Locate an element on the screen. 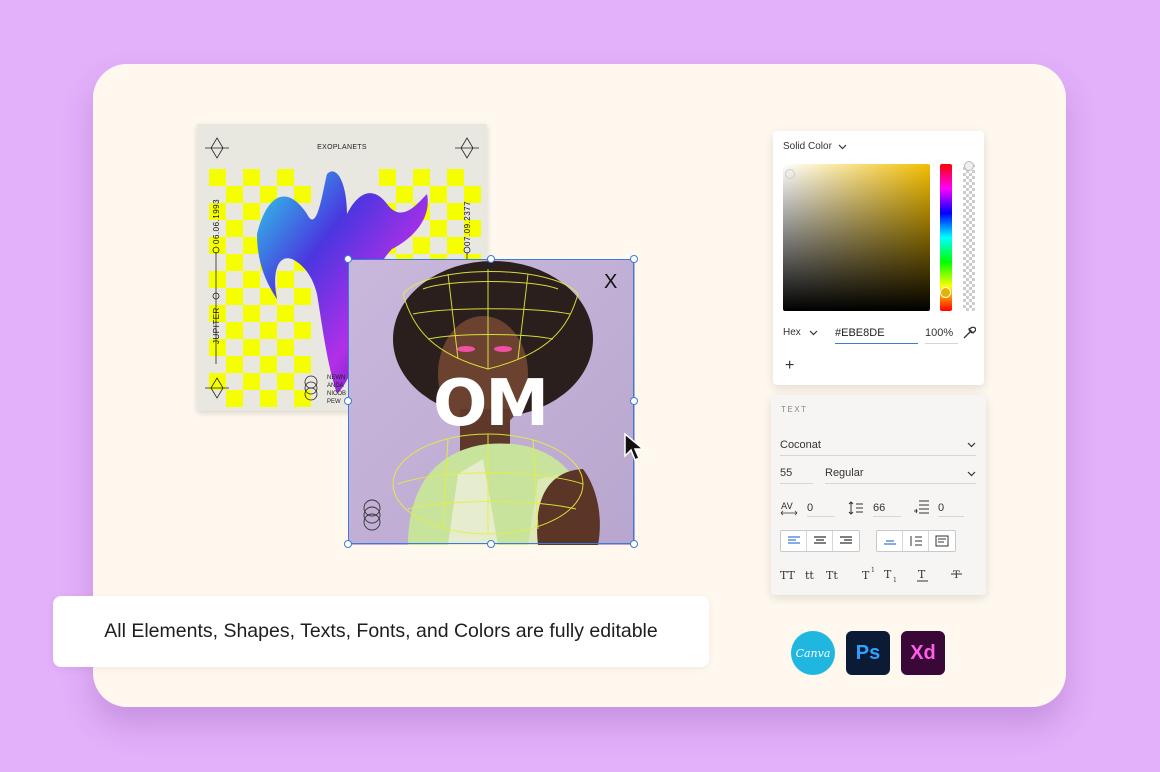  color-field-handle is located at coordinates (790, 174).